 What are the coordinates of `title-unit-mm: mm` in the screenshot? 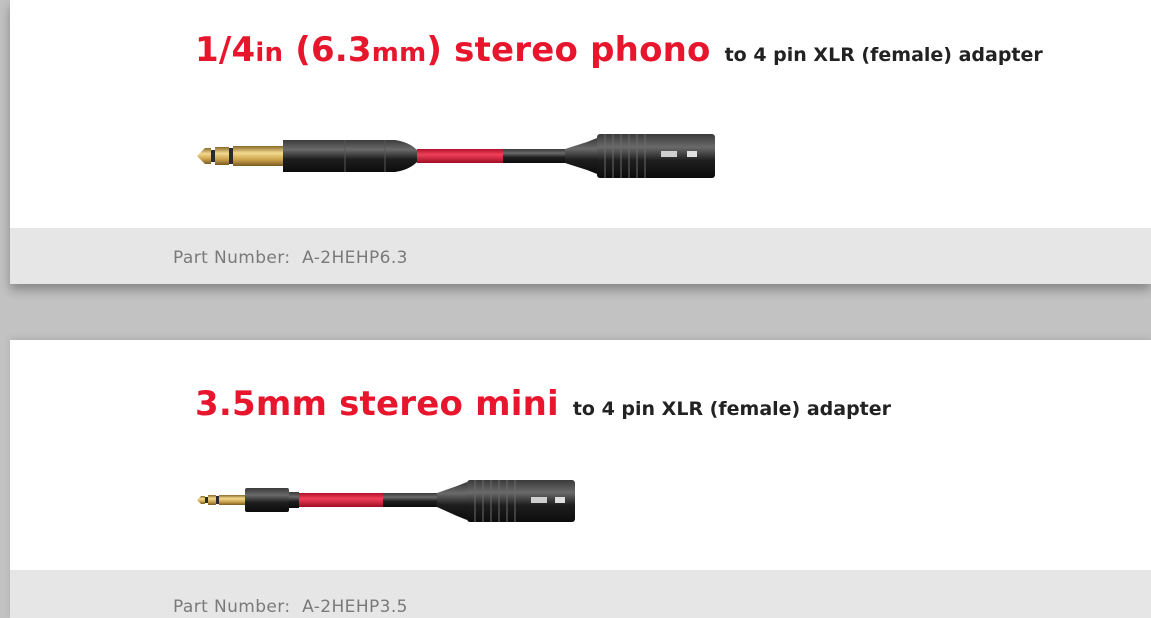 It's located at (399, 53).